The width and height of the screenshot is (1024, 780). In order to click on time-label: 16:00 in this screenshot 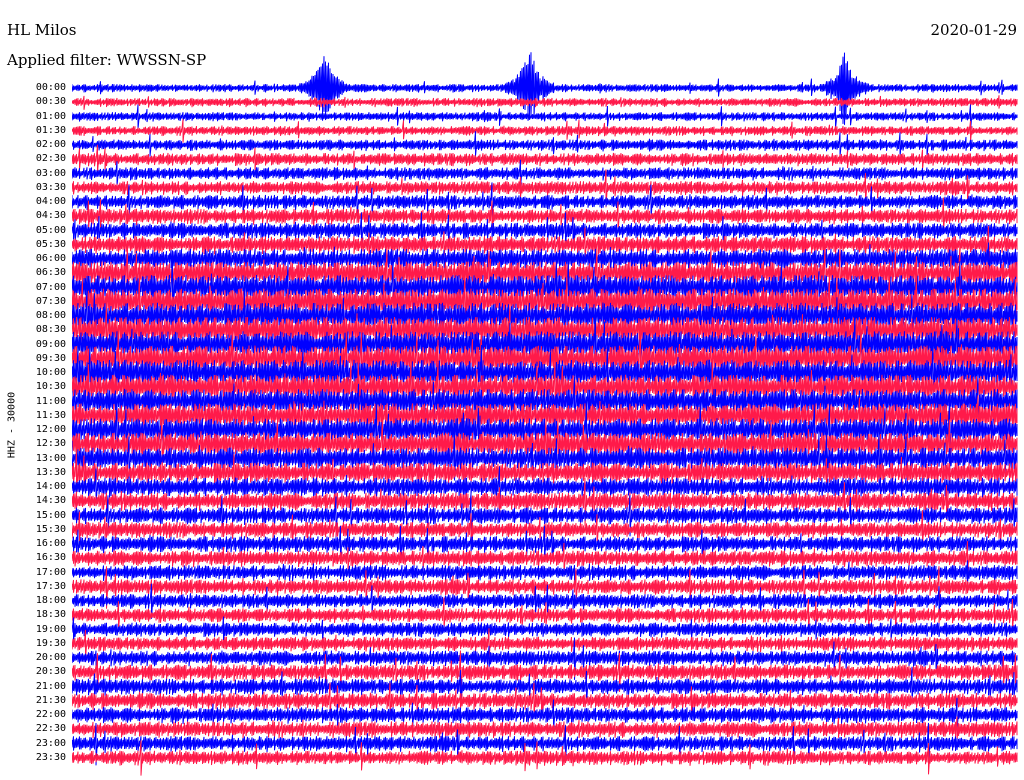, I will do `click(50, 543)`.